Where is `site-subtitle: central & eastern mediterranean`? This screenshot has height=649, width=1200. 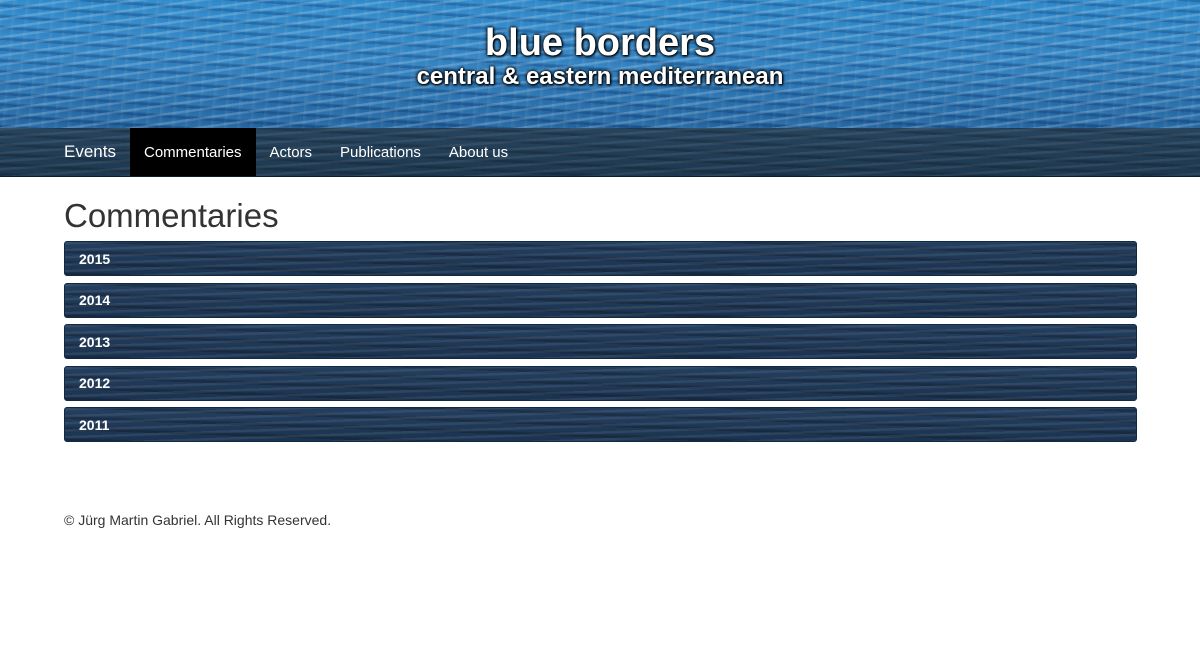 site-subtitle: central & eastern mediterranean is located at coordinates (600, 76).